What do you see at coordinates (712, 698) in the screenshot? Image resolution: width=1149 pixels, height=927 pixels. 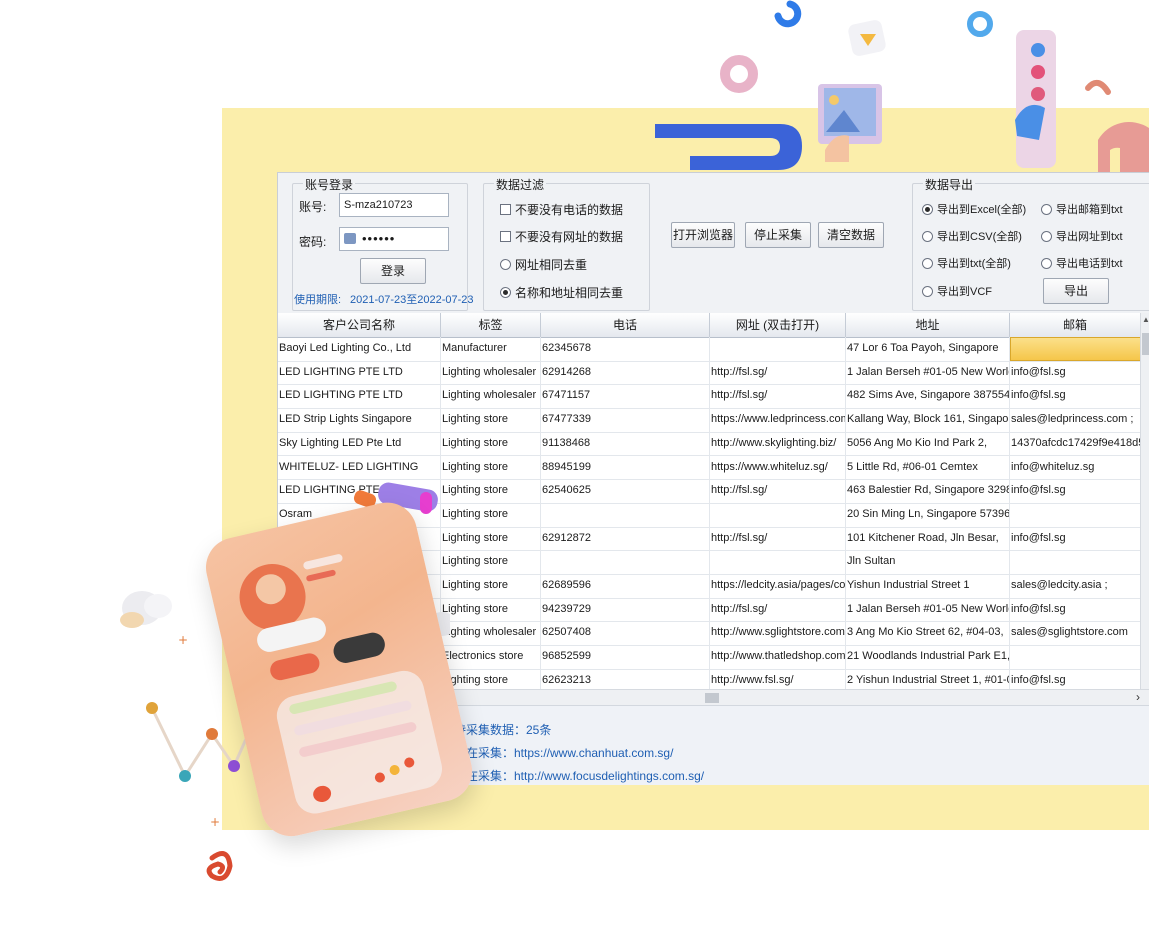 I see `horizontal-scroll-thumb` at bounding box center [712, 698].